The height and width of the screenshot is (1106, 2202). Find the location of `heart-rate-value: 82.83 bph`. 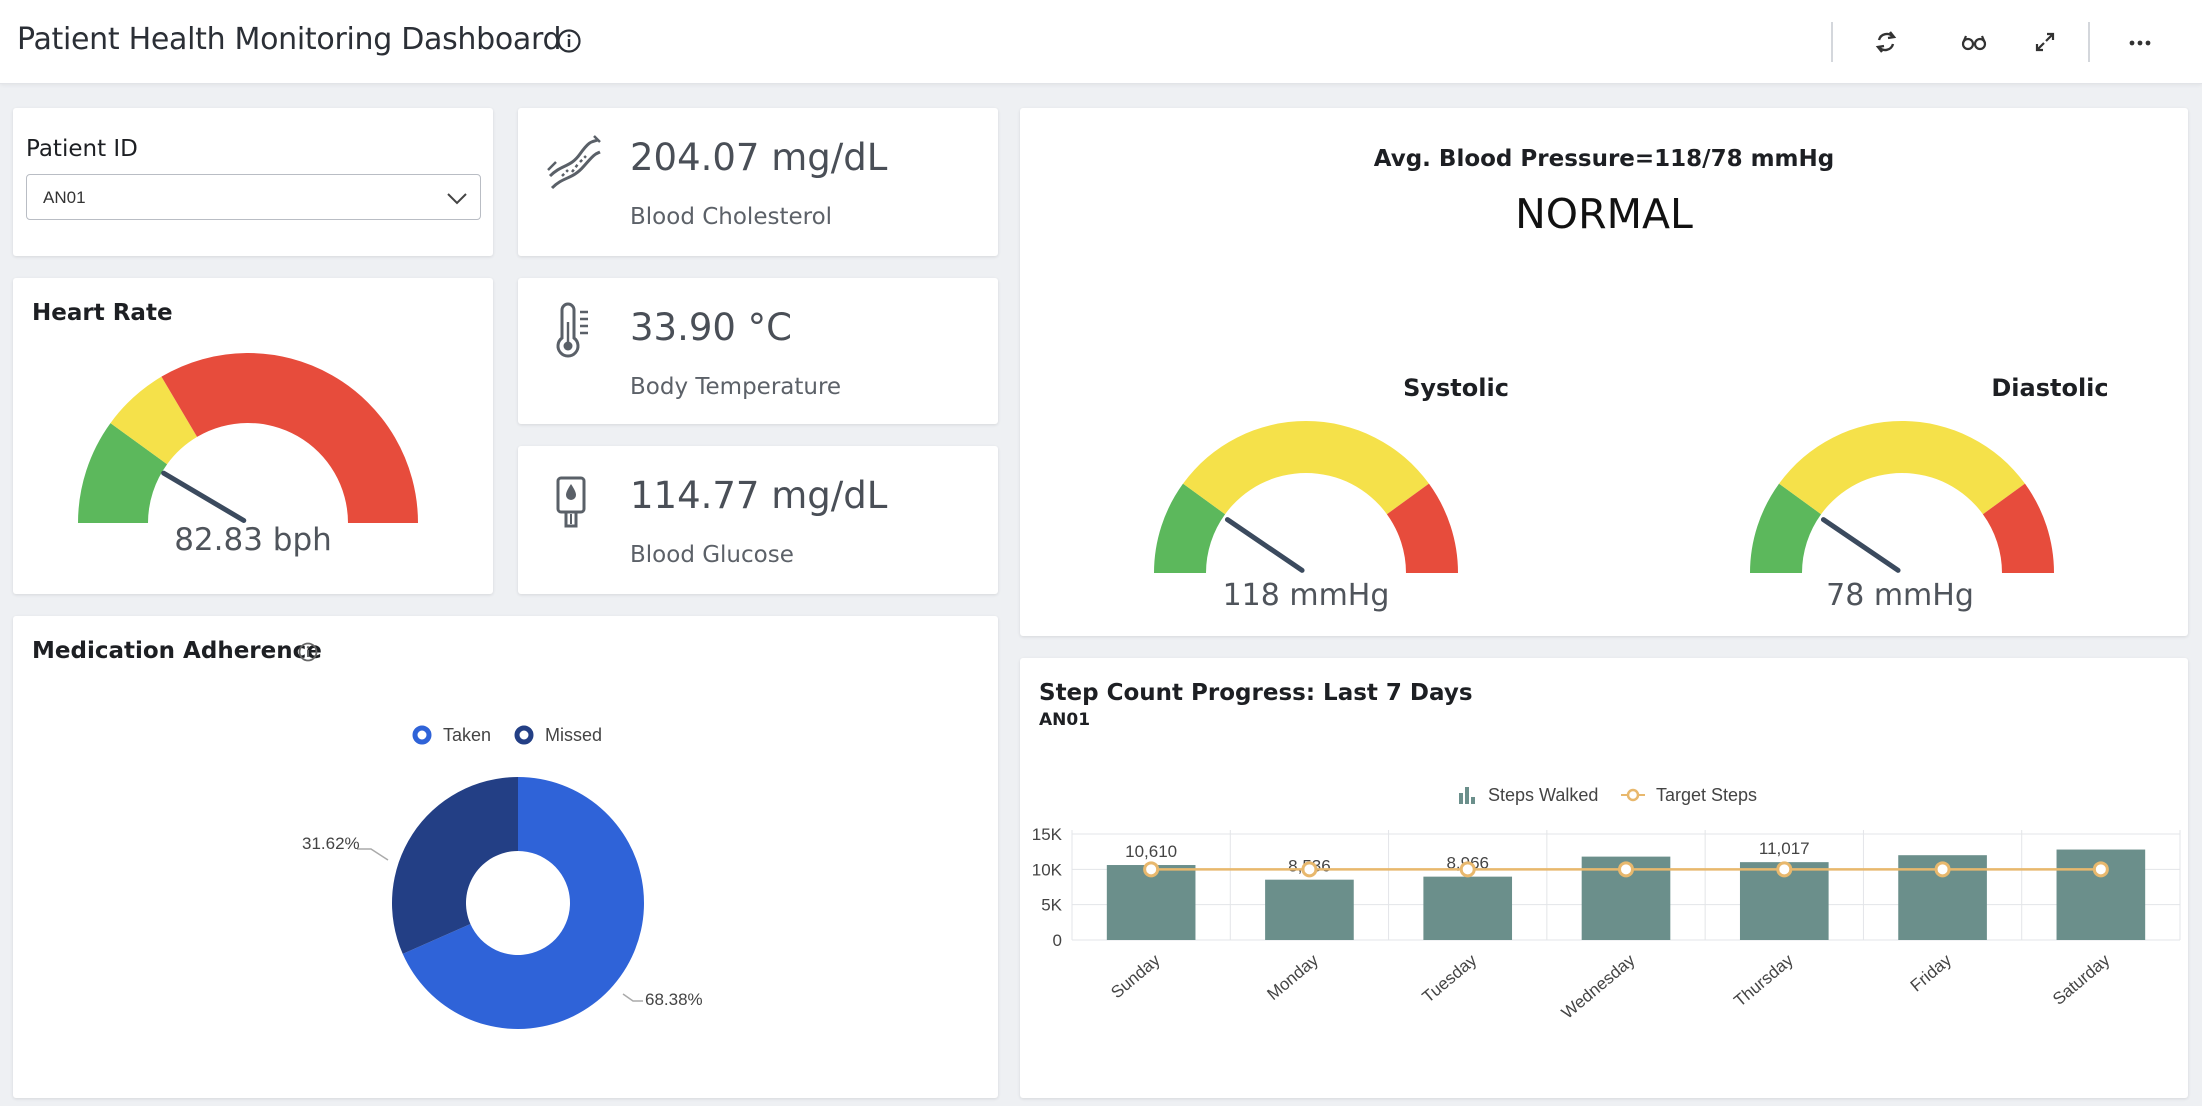

heart-rate-value: 82.83 bph is located at coordinates (253, 540).